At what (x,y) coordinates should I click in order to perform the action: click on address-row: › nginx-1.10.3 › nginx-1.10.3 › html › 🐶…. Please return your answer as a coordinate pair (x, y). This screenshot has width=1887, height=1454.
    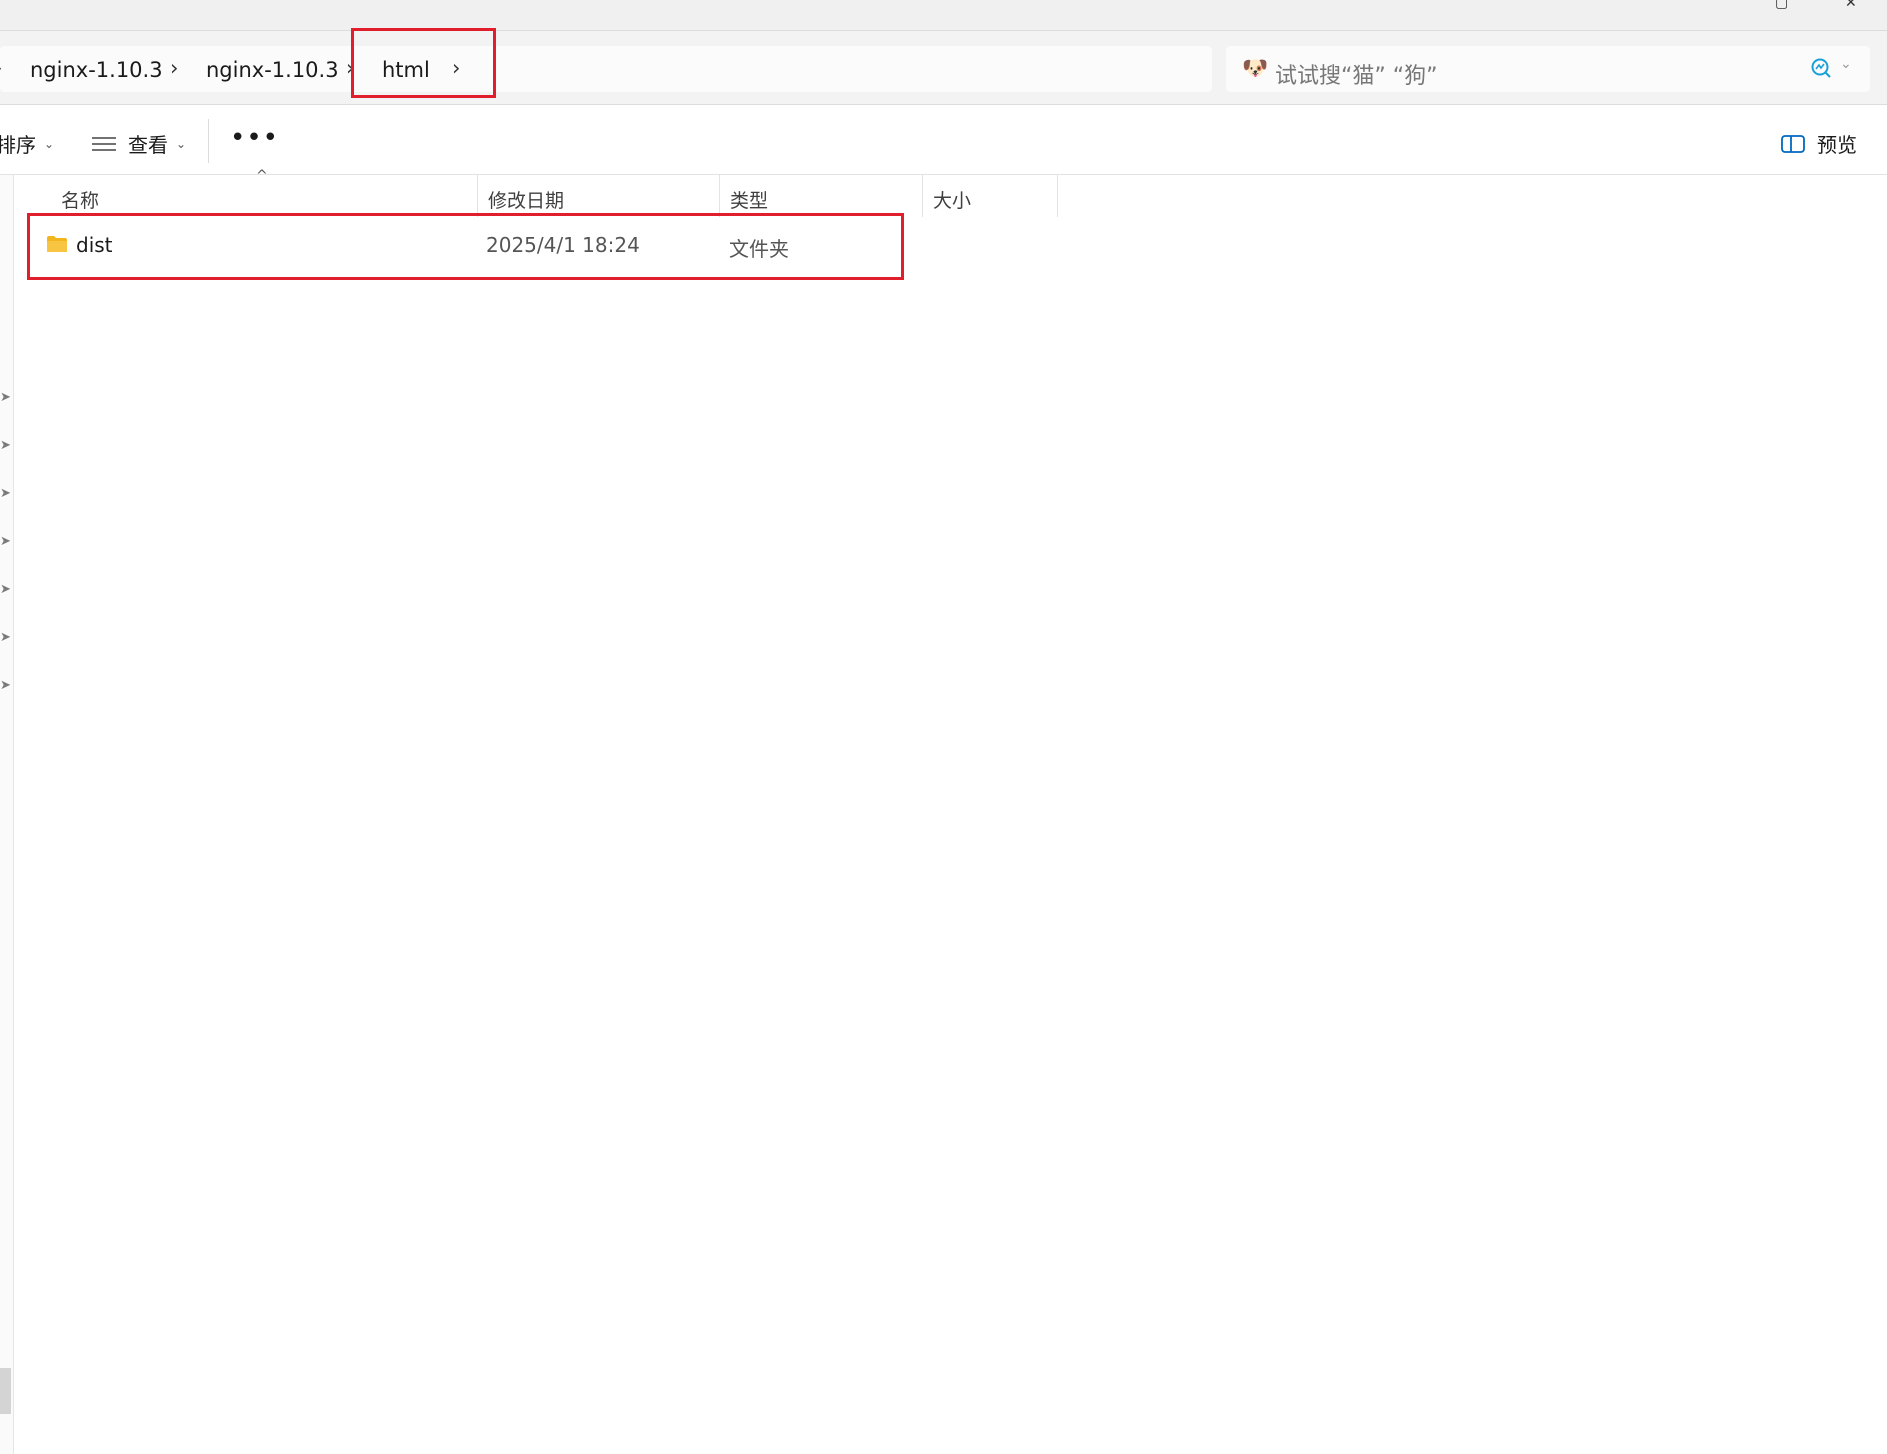
    Looking at the image, I should click on (943, 68).